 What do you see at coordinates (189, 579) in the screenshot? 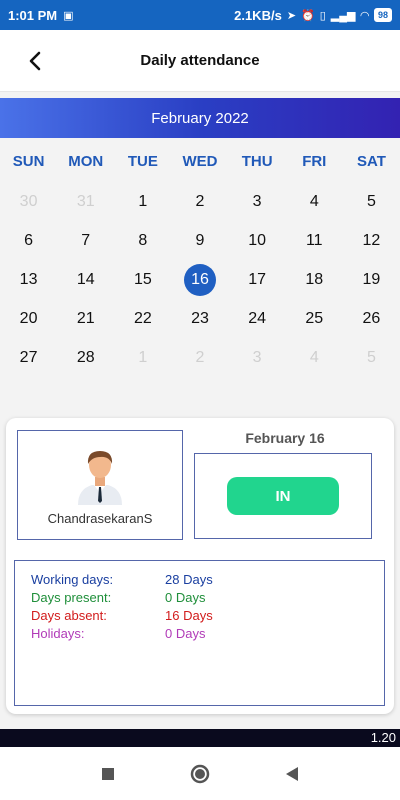
I see `stat-value: 28 Days` at bounding box center [189, 579].